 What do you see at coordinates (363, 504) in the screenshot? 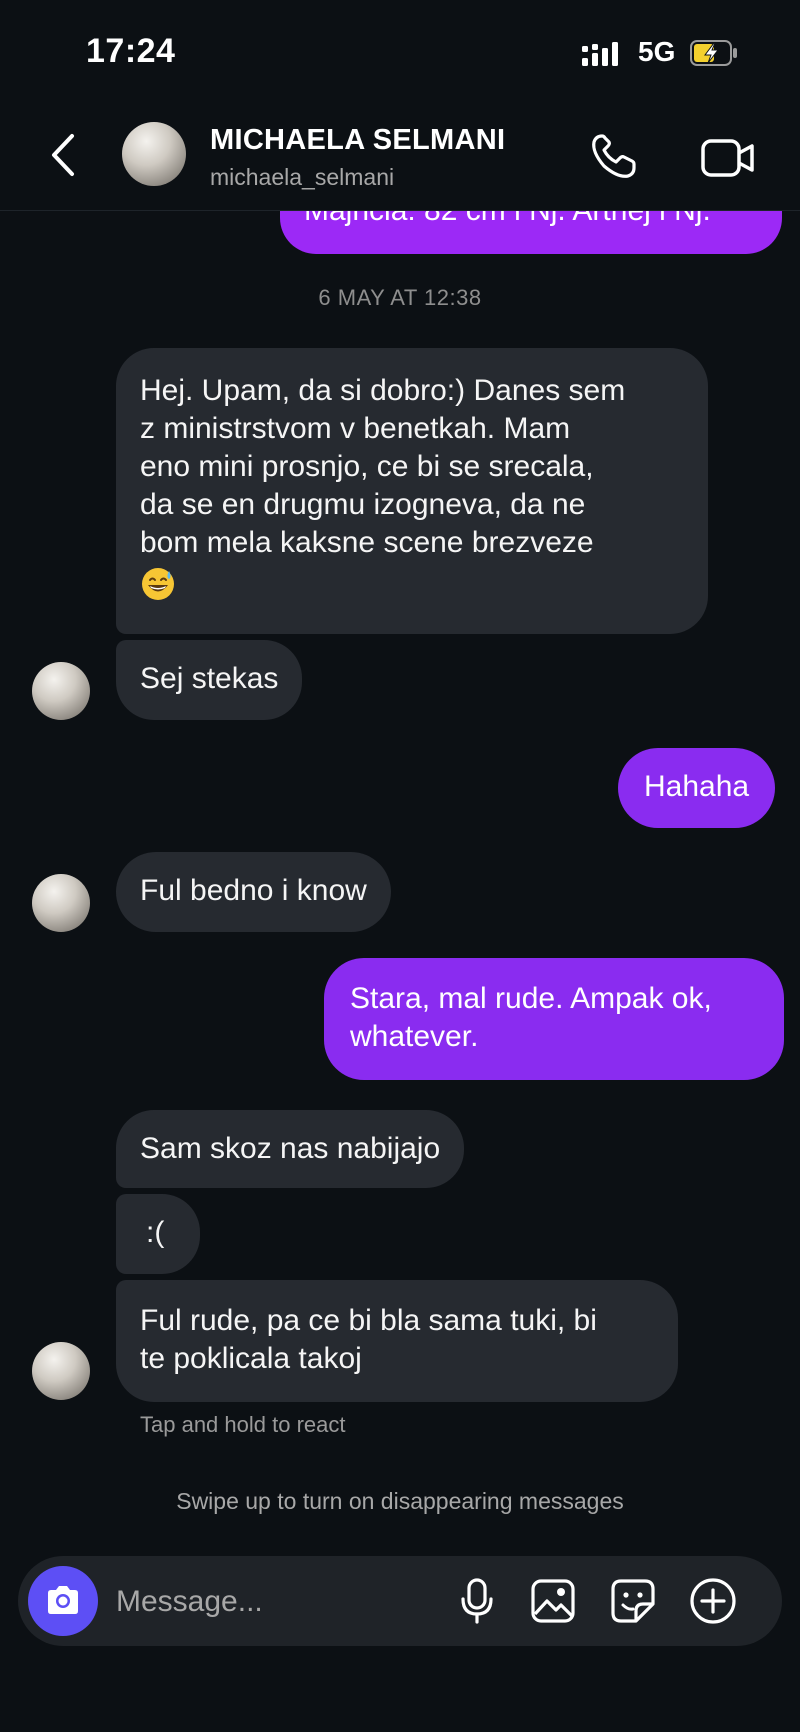
I see `message-text: da se en drugmu izogneva, da ne` at bounding box center [363, 504].